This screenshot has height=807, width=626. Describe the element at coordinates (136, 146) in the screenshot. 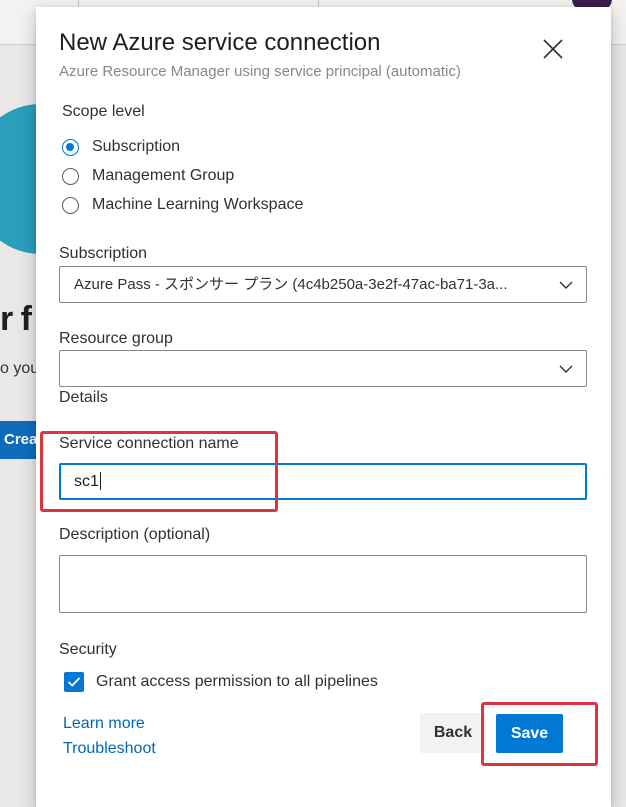

I see `radio-label: Subscription` at that location.